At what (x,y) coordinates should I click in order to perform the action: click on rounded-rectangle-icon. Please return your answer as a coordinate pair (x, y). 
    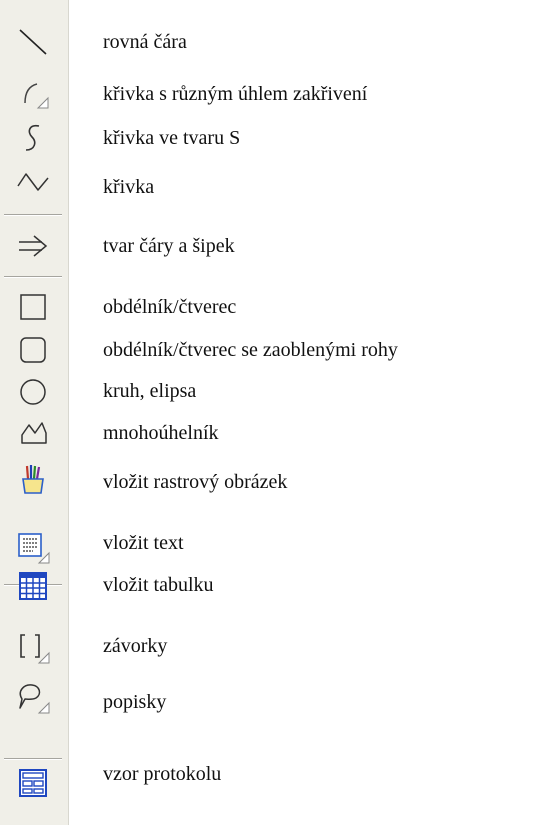
    Looking at the image, I should click on (33, 350).